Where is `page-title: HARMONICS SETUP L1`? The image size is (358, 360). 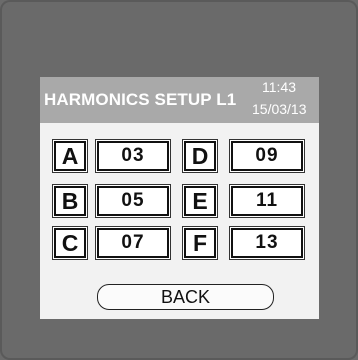 page-title: HARMONICS SETUP L1 is located at coordinates (140, 99).